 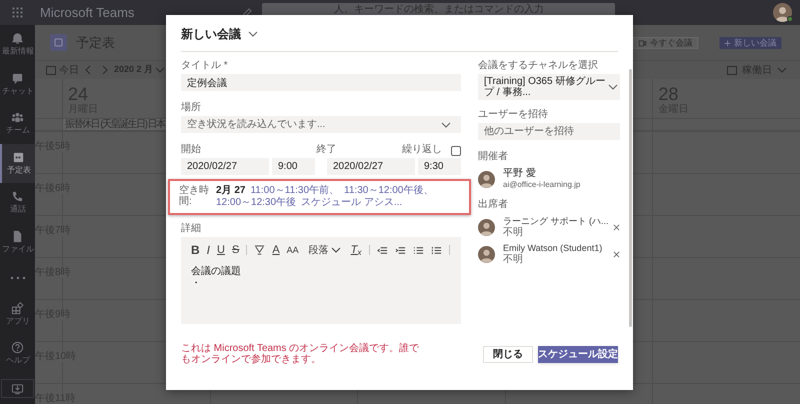 What do you see at coordinates (205, 66) in the screenshot?
I see `field-label: タイトル *` at bounding box center [205, 66].